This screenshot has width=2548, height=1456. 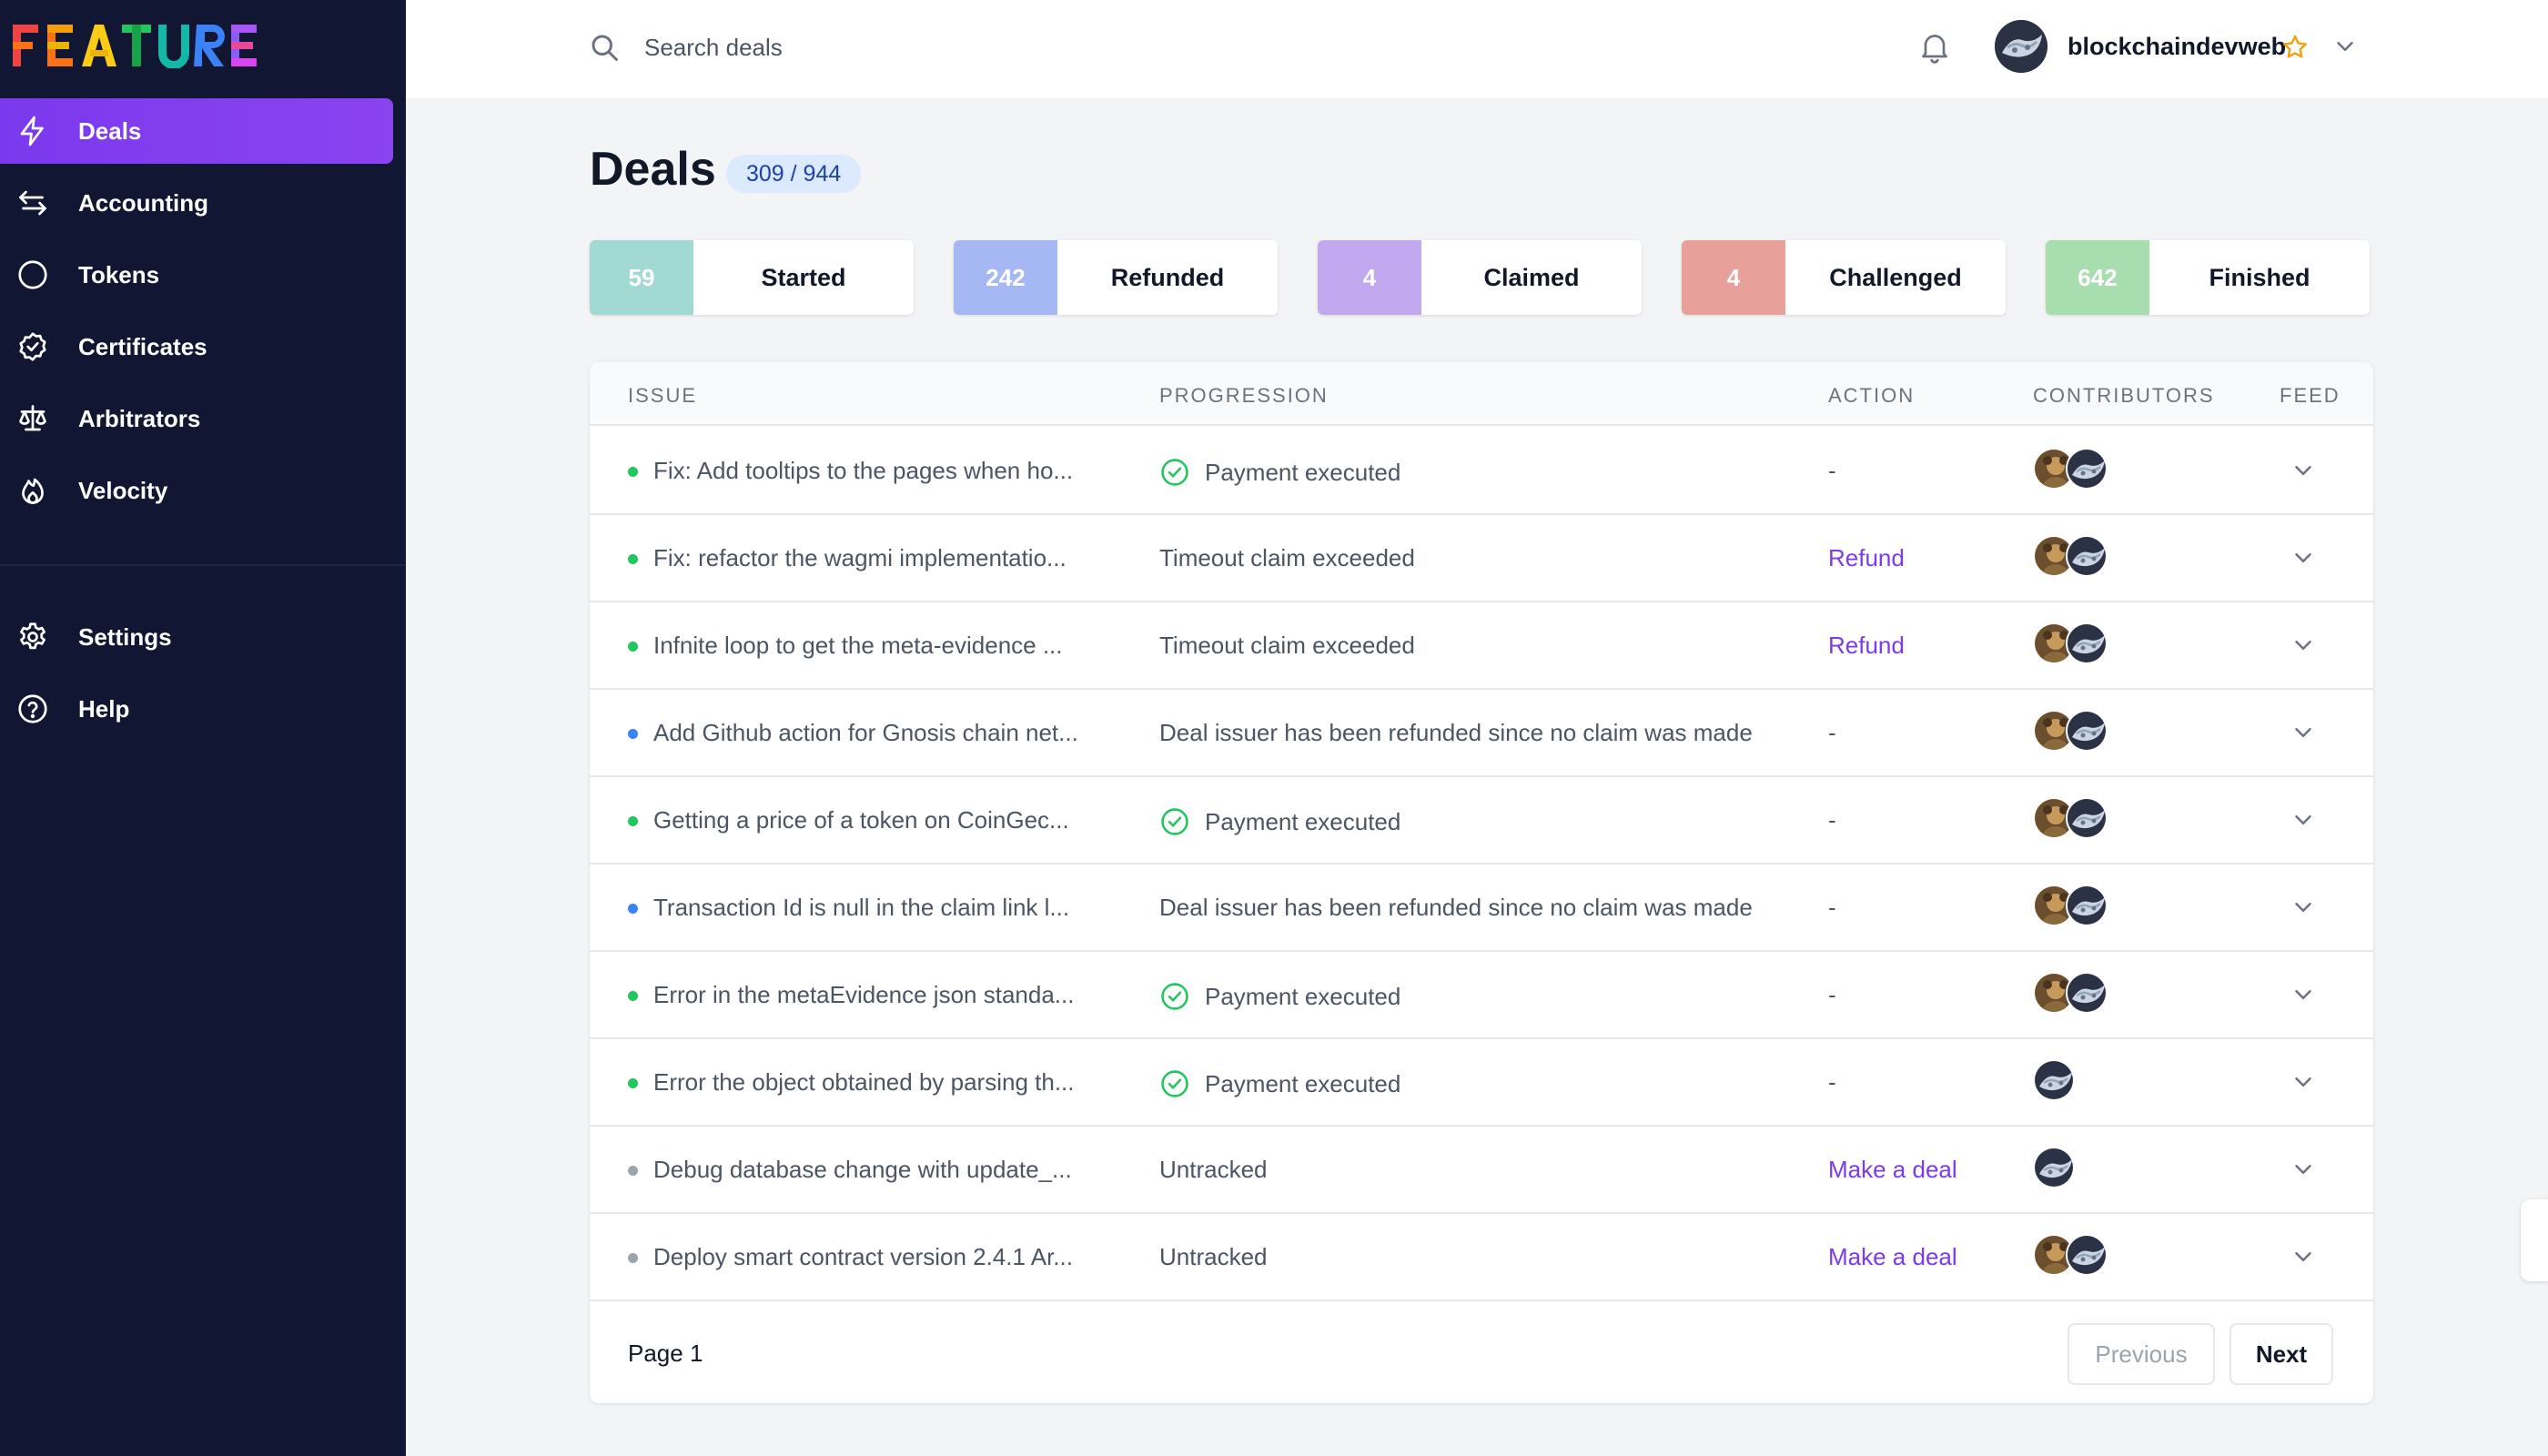 I want to click on lightning-icon, so click(x=32, y=131).